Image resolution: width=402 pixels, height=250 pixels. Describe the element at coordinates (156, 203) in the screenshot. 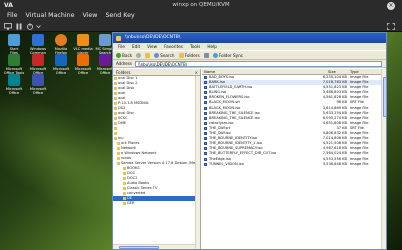

I see `tree-item: GER` at that location.